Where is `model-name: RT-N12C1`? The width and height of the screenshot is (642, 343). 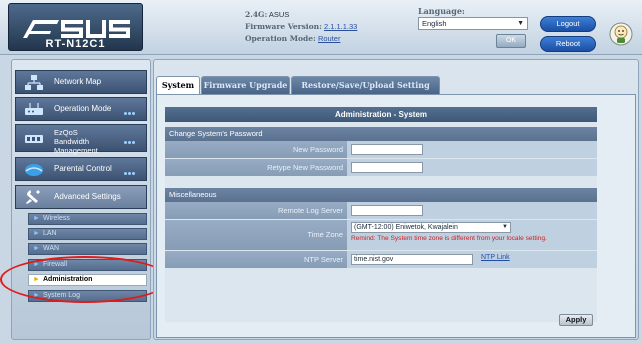
model-name: RT-N12C1 is located at coordinates (75, 44).